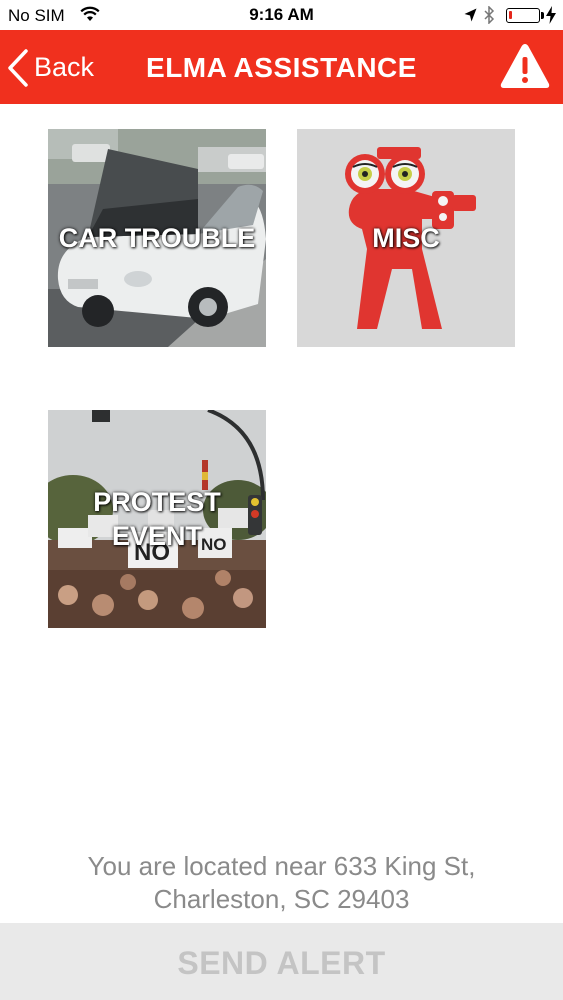 The image size is (563, 1000). Describe the element at coordinates (525, 66) in the screenshot. I see `warning-triangle-icon` at that location.